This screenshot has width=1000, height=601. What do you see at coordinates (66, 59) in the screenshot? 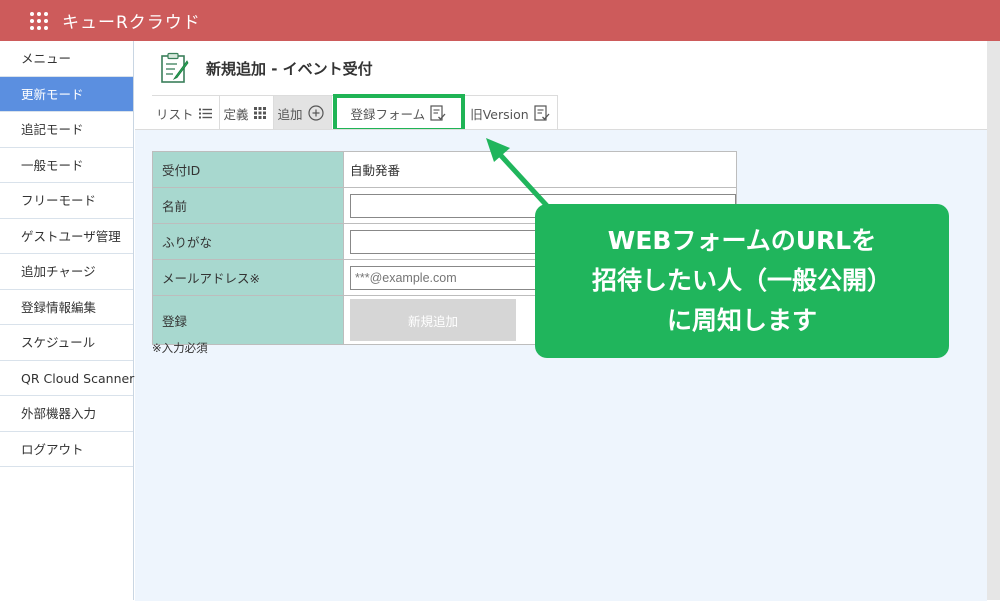
I see `sidebar-item-menu: メニュー` at bounding box center [66, 59].